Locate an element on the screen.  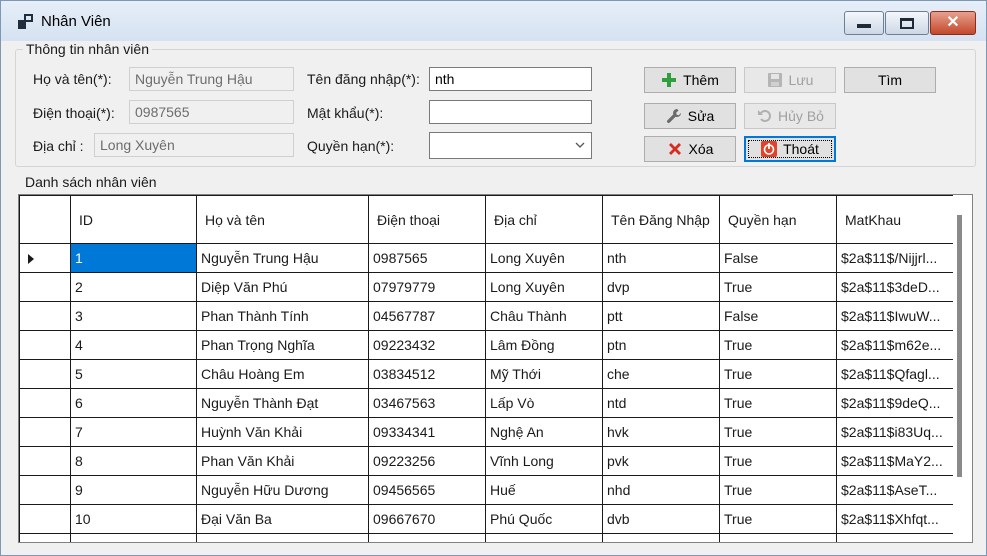
username-input is located at coordinates (510, 79).